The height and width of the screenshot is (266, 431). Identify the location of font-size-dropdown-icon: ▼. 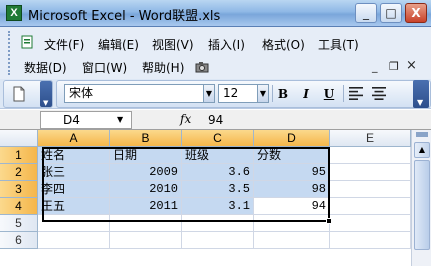
(263, 93).